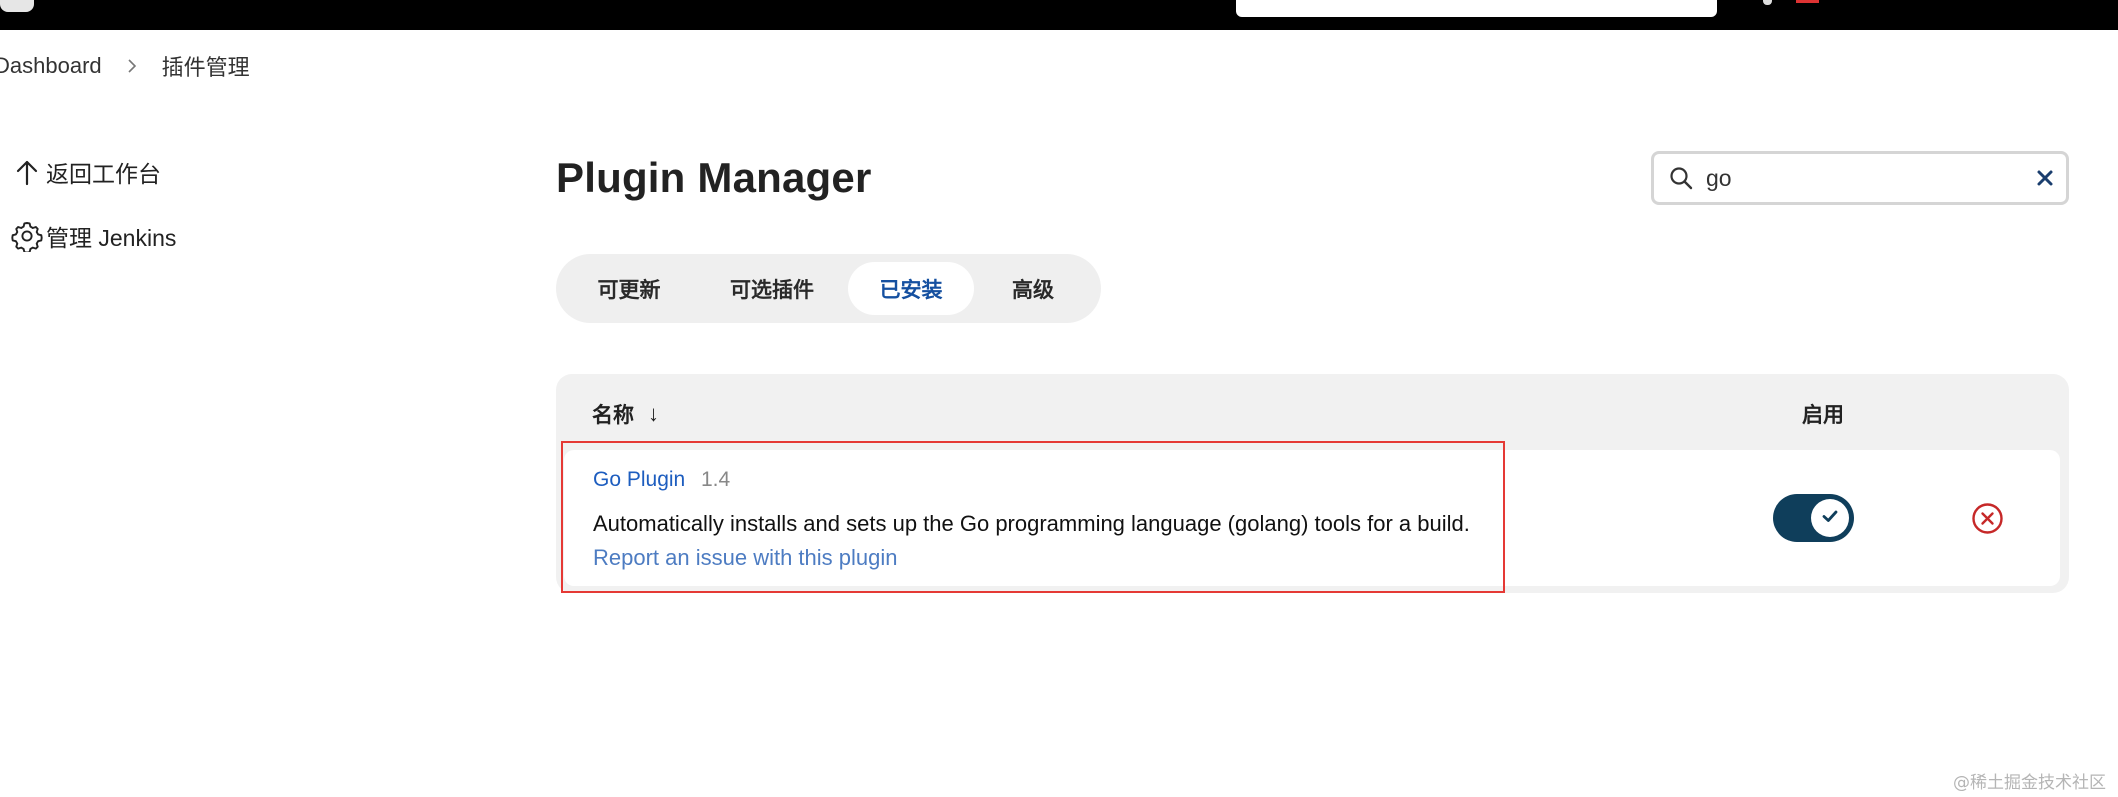 The width and height of the screenshot is (2118, 797). Describe the element at coordinates (653, 413) in the screenshot. I see `sort-arrow-icon: ↓` at that location.